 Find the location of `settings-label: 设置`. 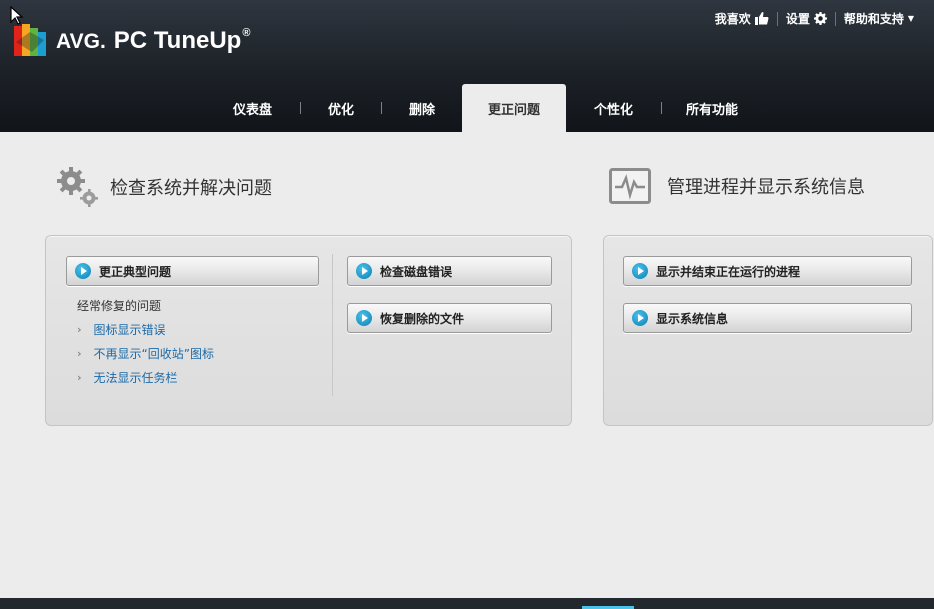

settings-label: 设置 is located at coordinates (797, 19).